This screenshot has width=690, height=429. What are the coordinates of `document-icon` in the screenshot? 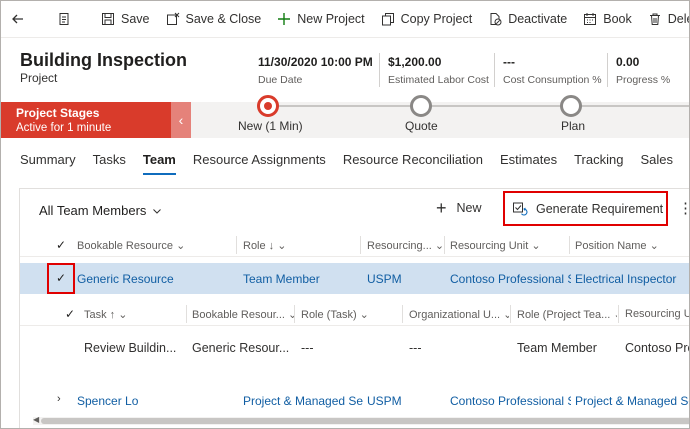 It's located at (64, 19).